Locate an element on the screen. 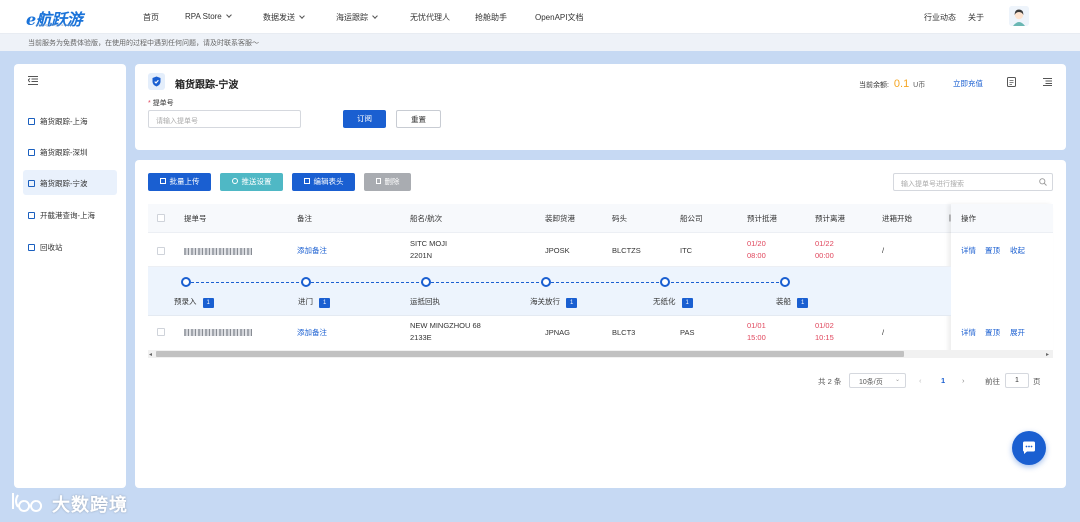  nav-booking-assistant: 抢舱助手 is located at coordinates (491, 17).